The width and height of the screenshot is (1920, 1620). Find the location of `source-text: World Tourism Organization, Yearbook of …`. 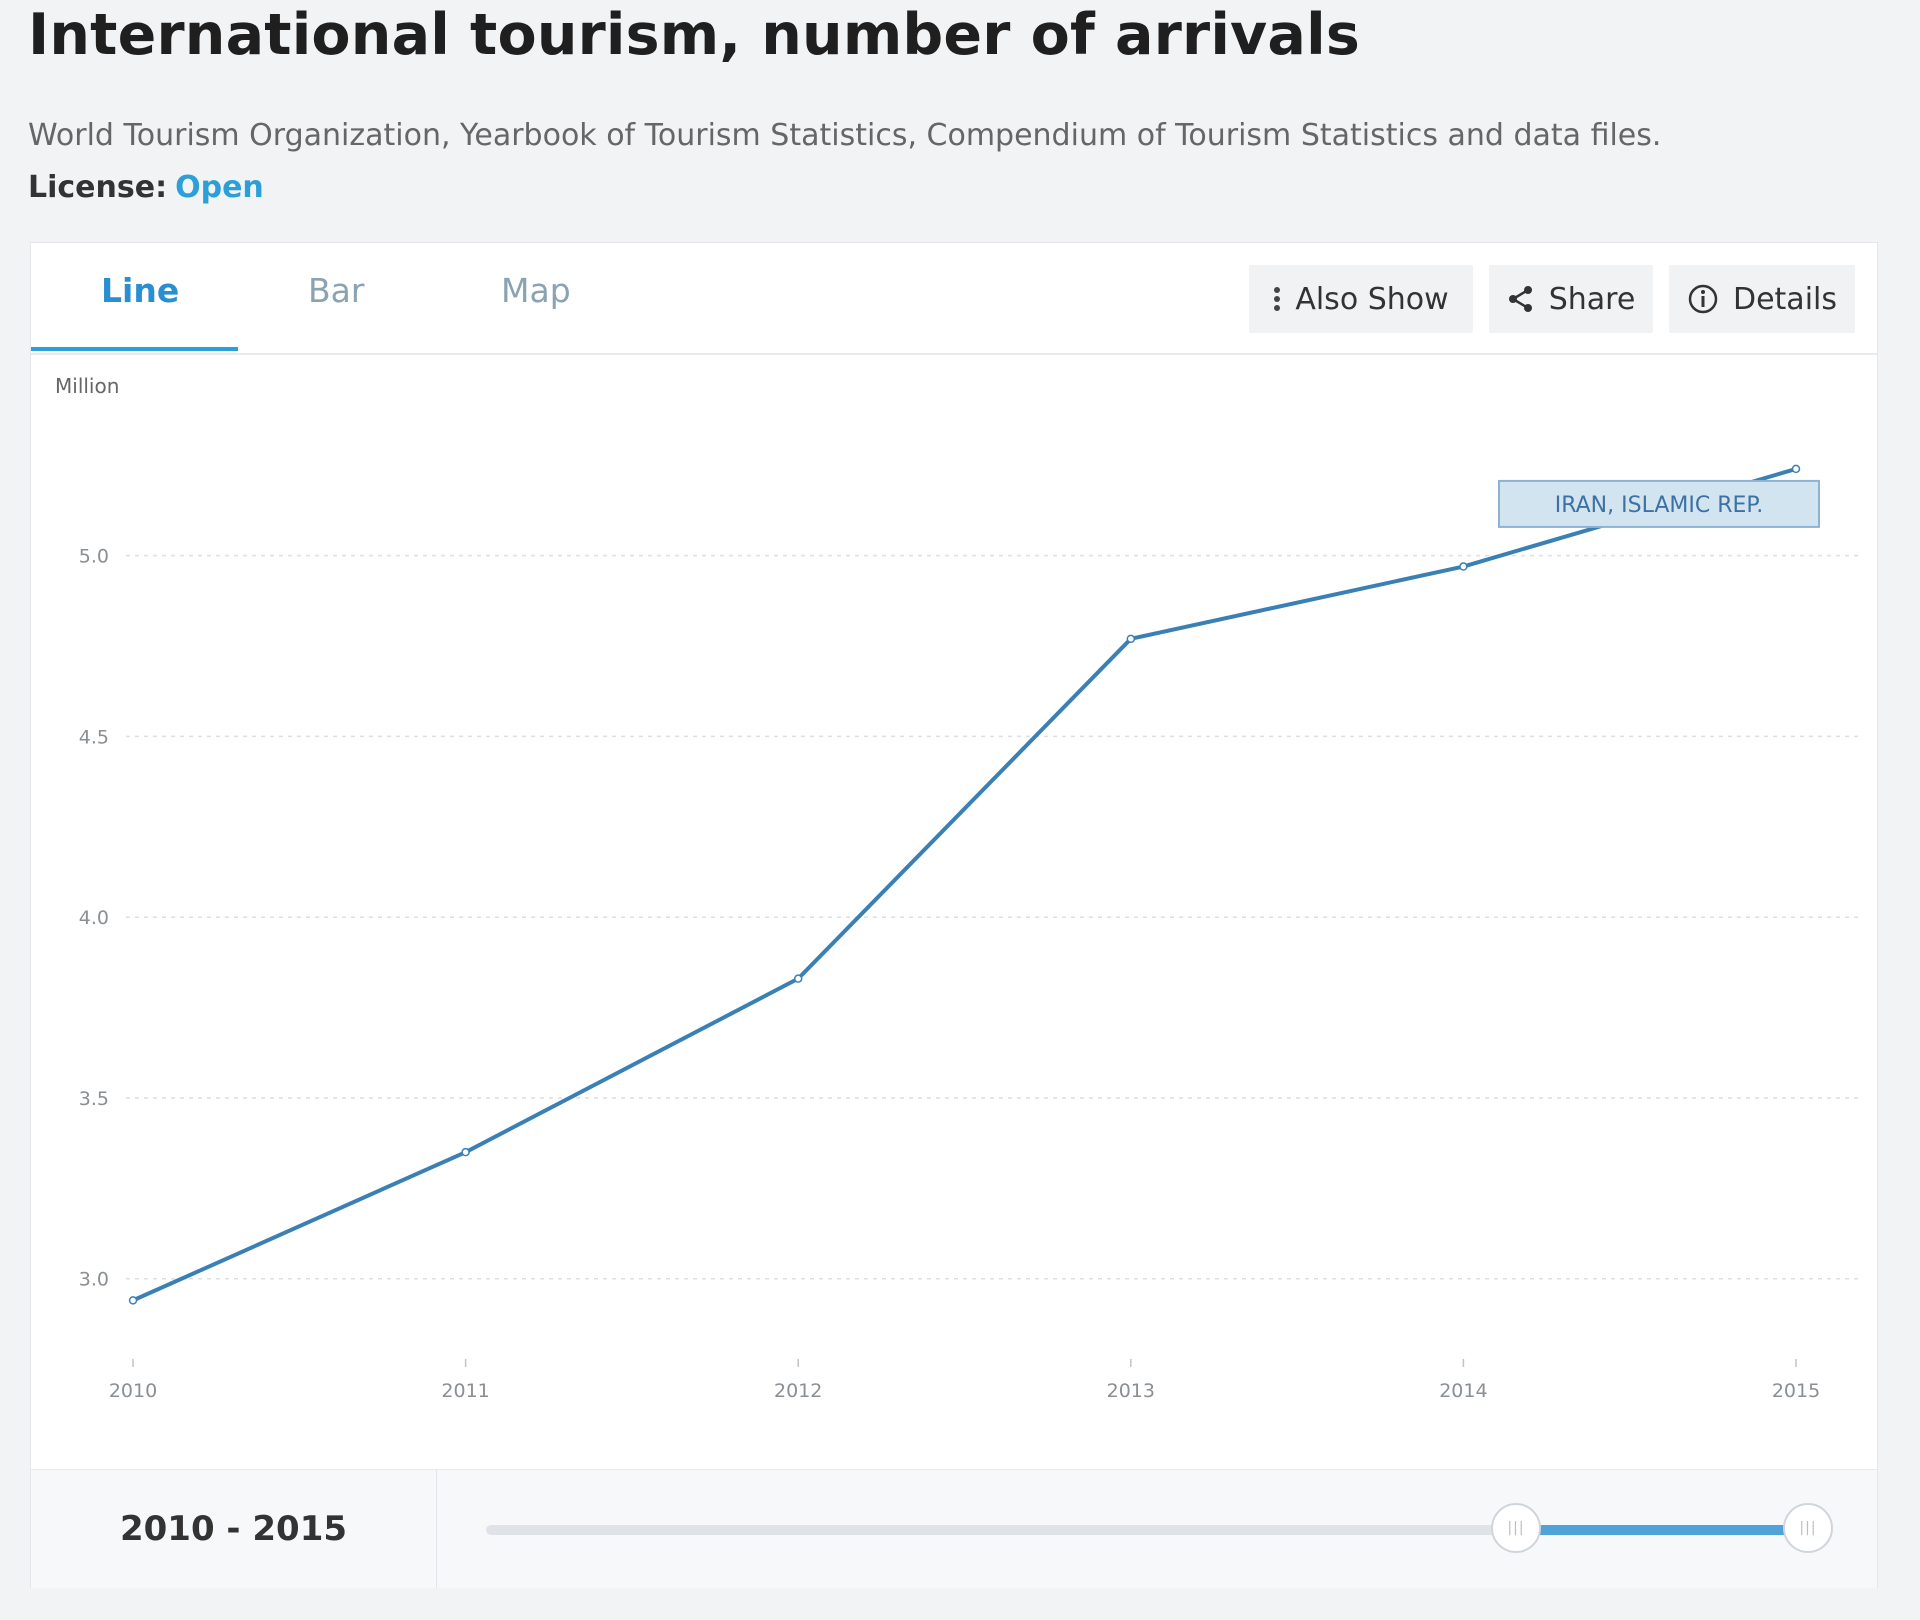

source-text: World Tourism Organization, Yearbook of … is located at coordinates (845, 135).